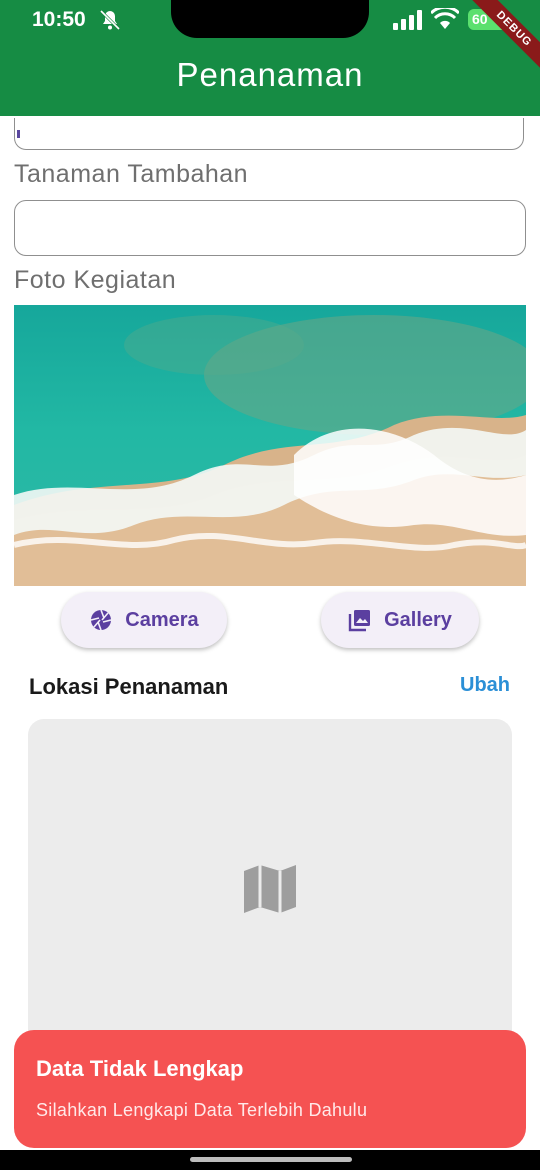  I want to click on gallery-button-label: Gallery, so click(418, 619).